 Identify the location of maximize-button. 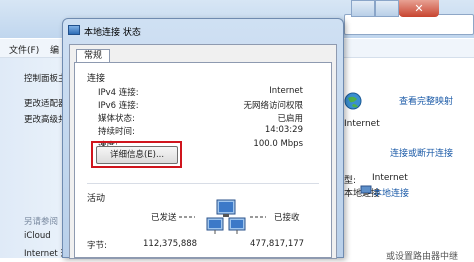
(387, 8).